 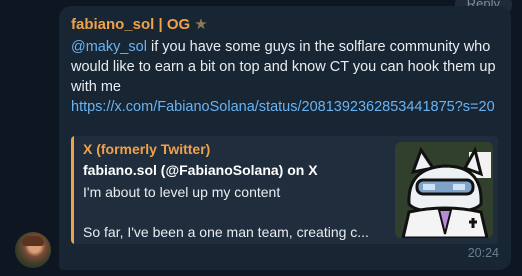 What do you see at coordinates (200, 170) in the screenshot?
I see `preview-title: fabiano.sol (@FabianoSolana) on X` at bounding box center [200, 170].